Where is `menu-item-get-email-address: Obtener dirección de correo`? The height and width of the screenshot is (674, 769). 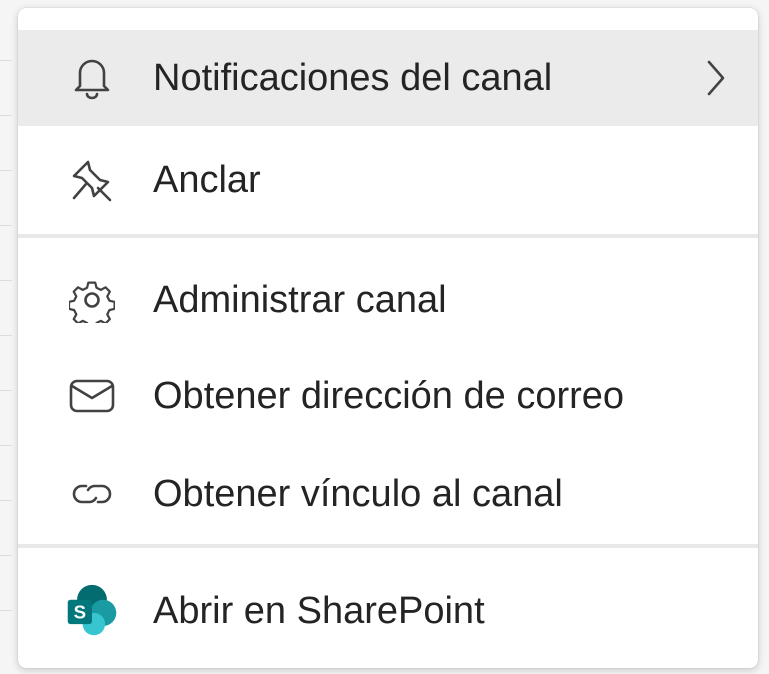
menu-item-get-email-address: Obtener dirección de correo is located at coordinates (388, 396).